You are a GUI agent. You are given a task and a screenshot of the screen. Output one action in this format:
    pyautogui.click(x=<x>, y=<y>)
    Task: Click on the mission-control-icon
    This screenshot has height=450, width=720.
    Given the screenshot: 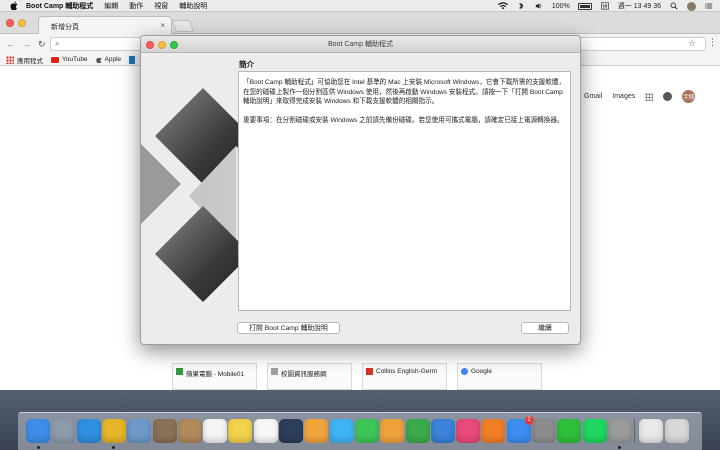 What is the action you would take?
    pyautogui.click(x=291, y=431)
    